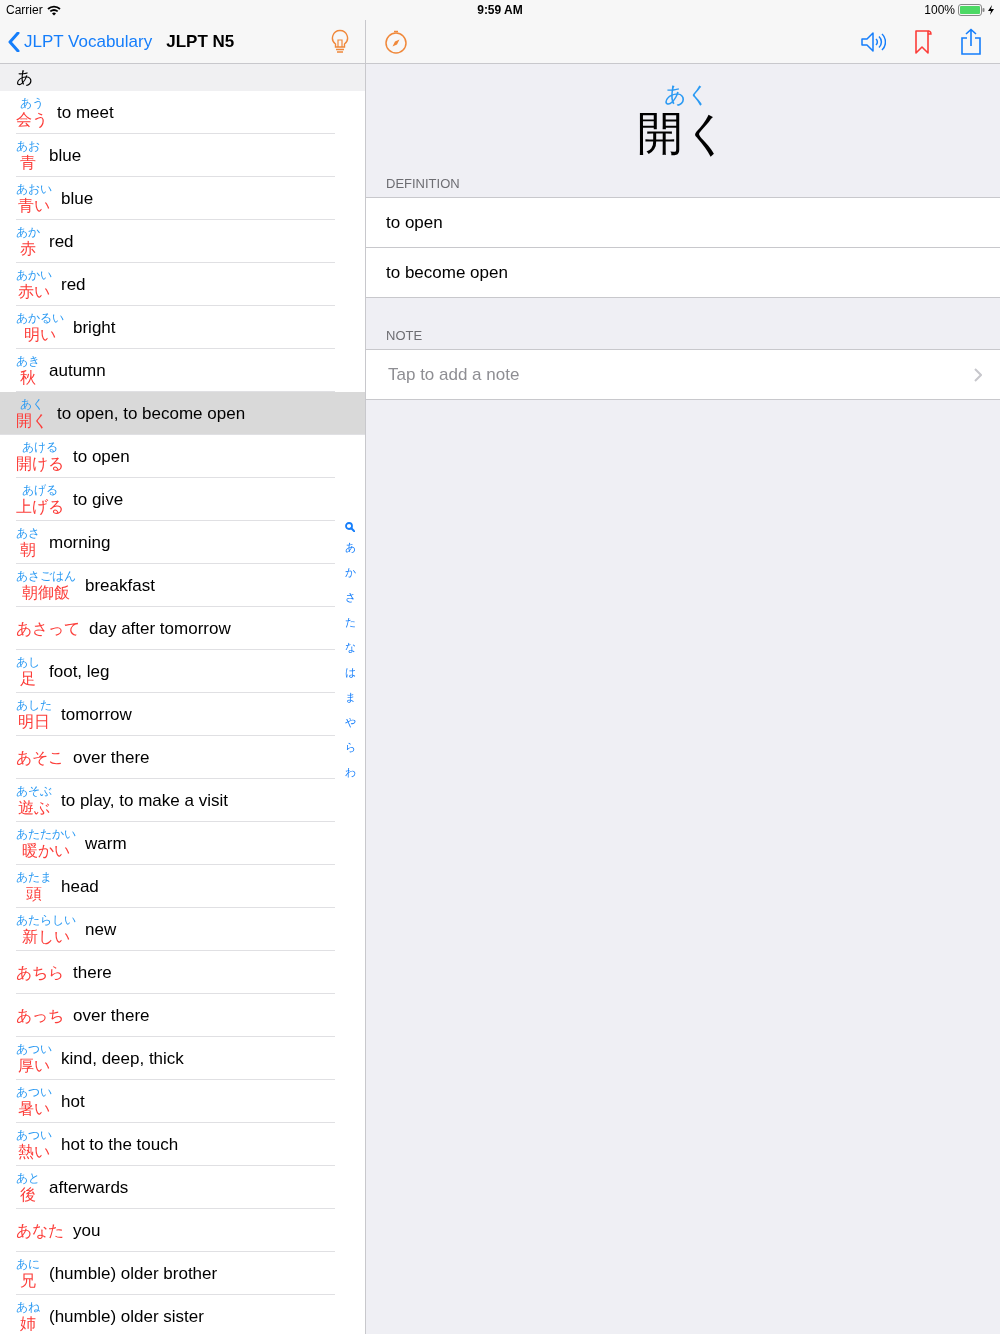 Image resolution: width=1000 pixels, height=1334 pixels. What do you see at coordinates (120, 1144) in the screenshot?
I see `meaning-text: hot to the touch` at bounding box center [120, 1144].